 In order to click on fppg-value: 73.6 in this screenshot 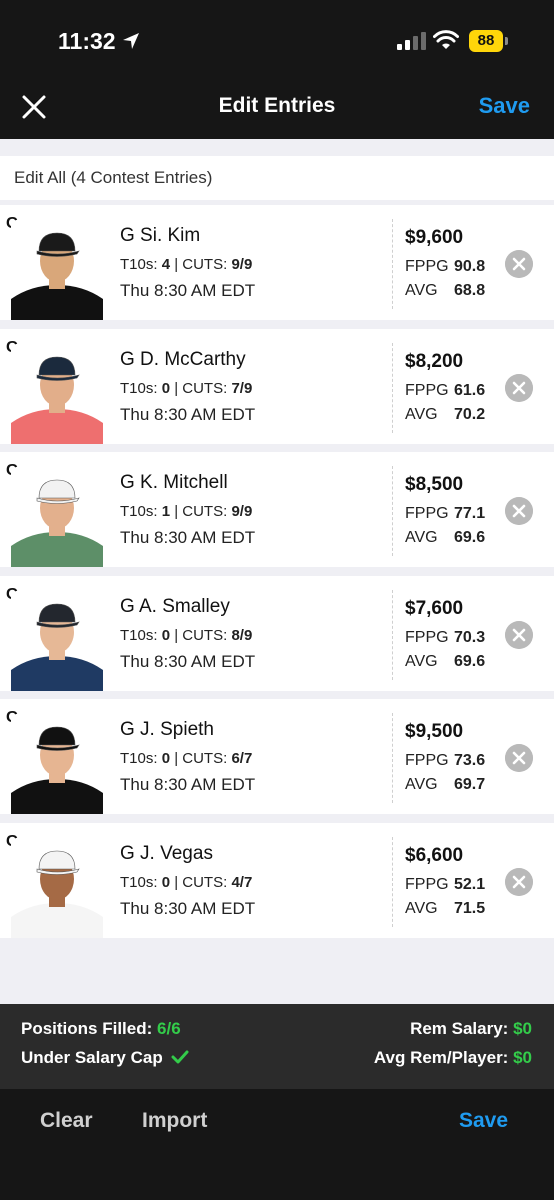, I will do `click(470, 760)`.